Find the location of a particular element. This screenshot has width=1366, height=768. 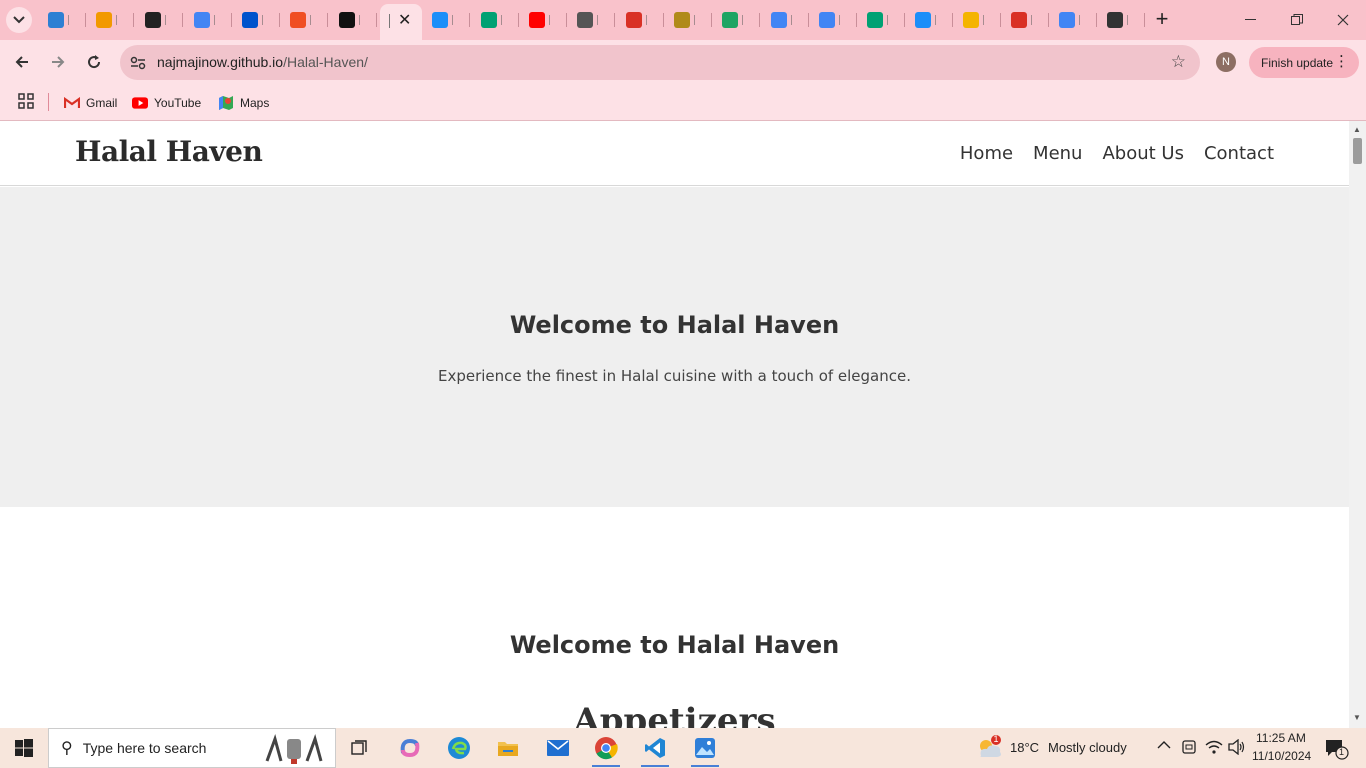

copilot-taskbar-button is located at coordinates (410, 748).